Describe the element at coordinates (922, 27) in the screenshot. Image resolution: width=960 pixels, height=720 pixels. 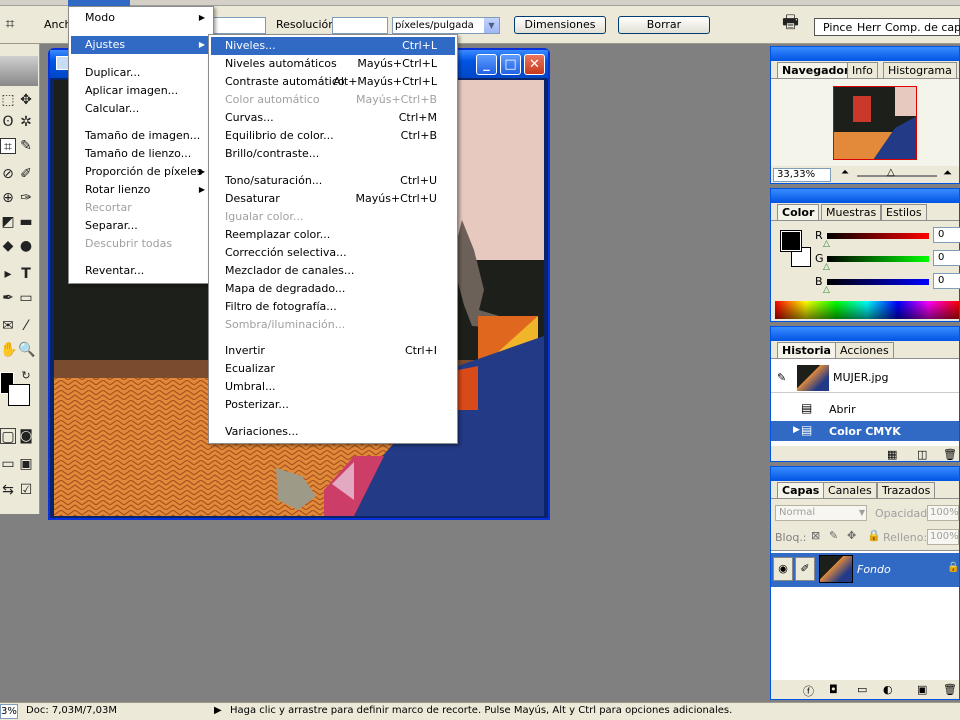
I see `dock-tab-layer-comps: Comp. de capas` at that location.